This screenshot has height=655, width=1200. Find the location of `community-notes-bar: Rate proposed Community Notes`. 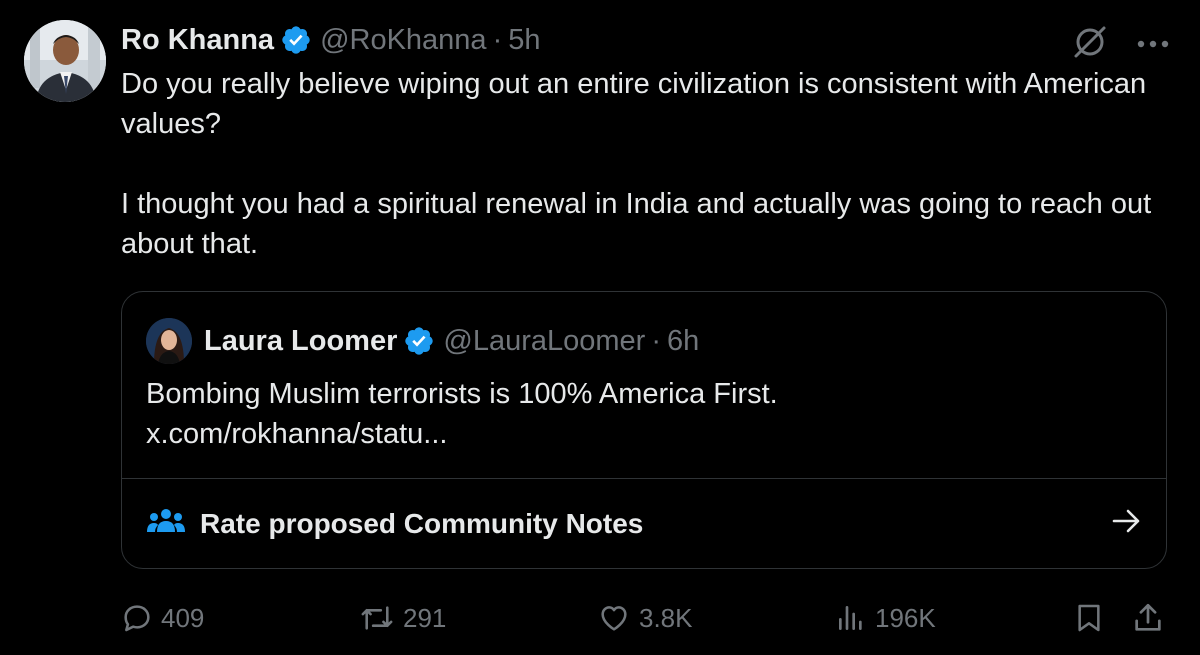

community-notes-bar: Rate proposed Community Notes is located at coordinates (644, 523).